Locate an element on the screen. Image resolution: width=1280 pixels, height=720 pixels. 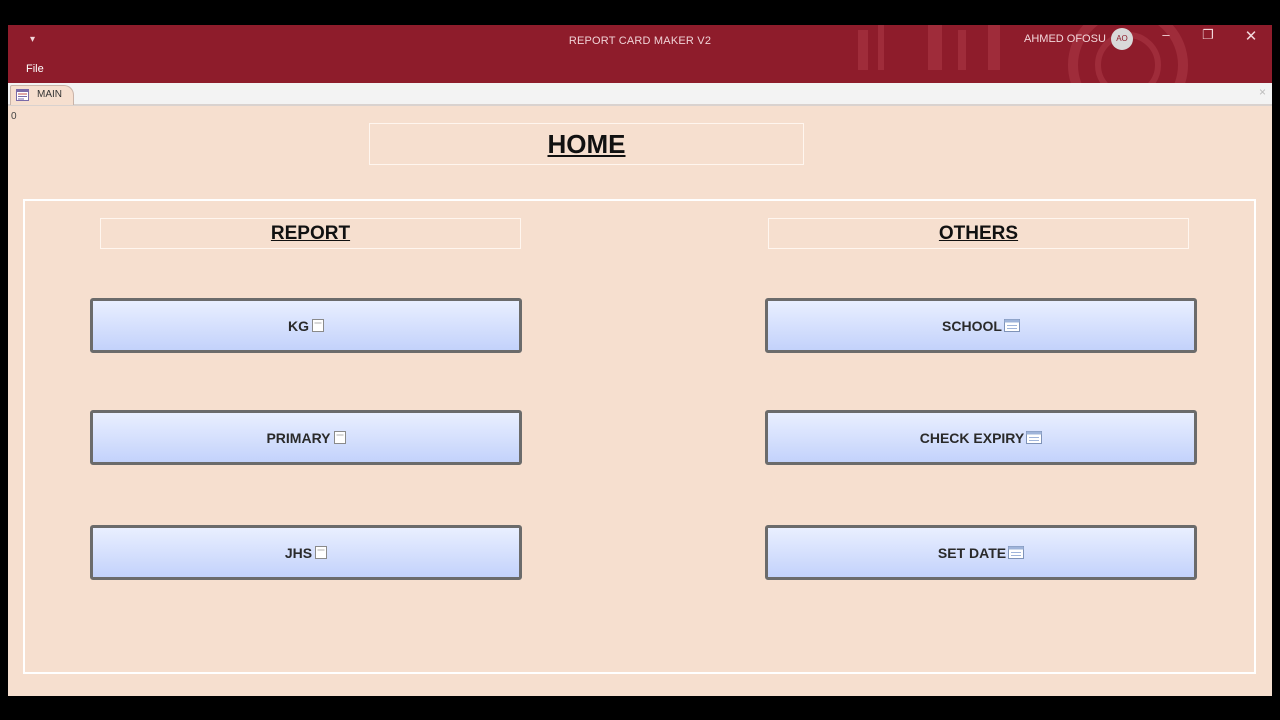
home-header: HOME is located at coordinates (586, 144).